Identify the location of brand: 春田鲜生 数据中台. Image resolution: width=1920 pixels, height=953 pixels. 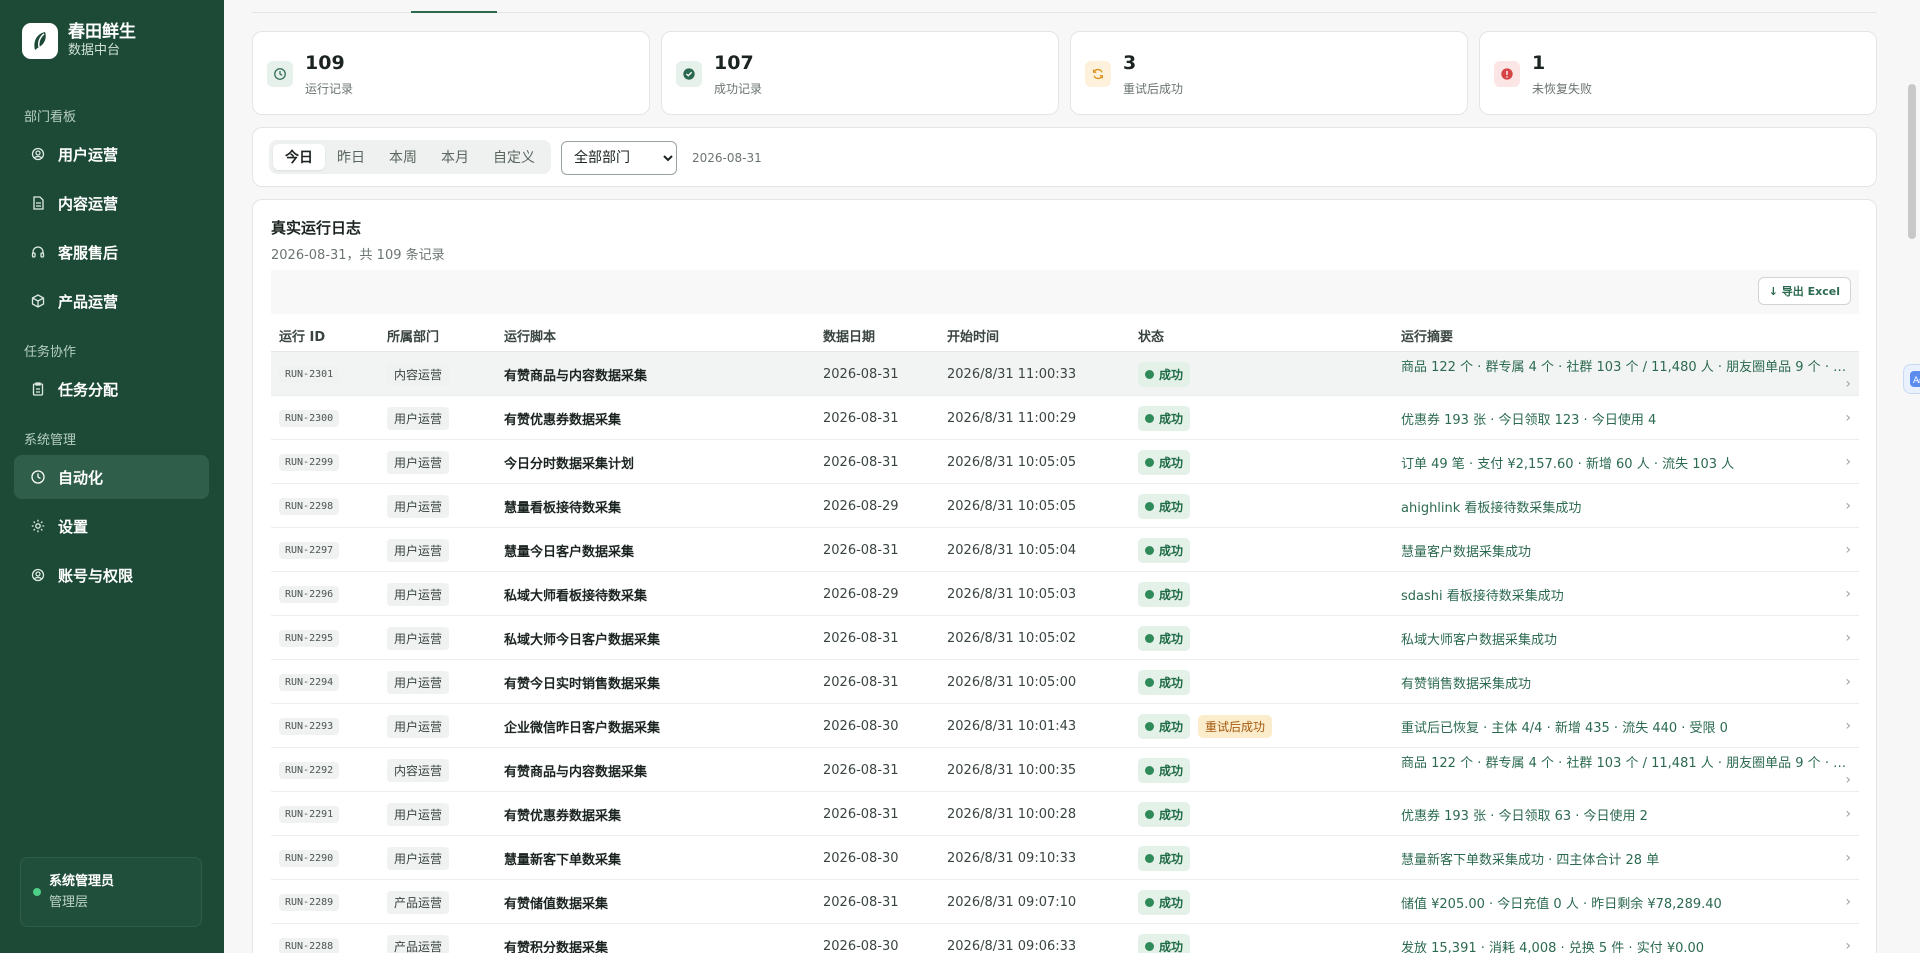
(79, 41).